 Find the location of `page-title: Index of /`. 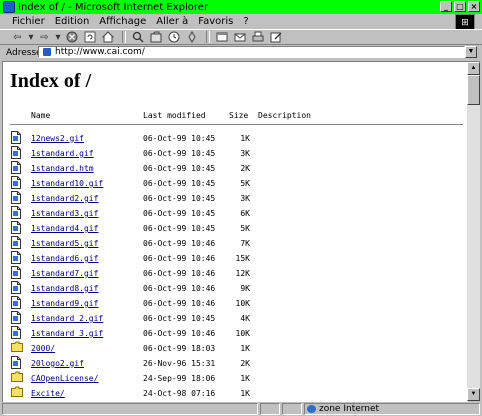

page-title: Index of / is located at coordinates (51, 81).